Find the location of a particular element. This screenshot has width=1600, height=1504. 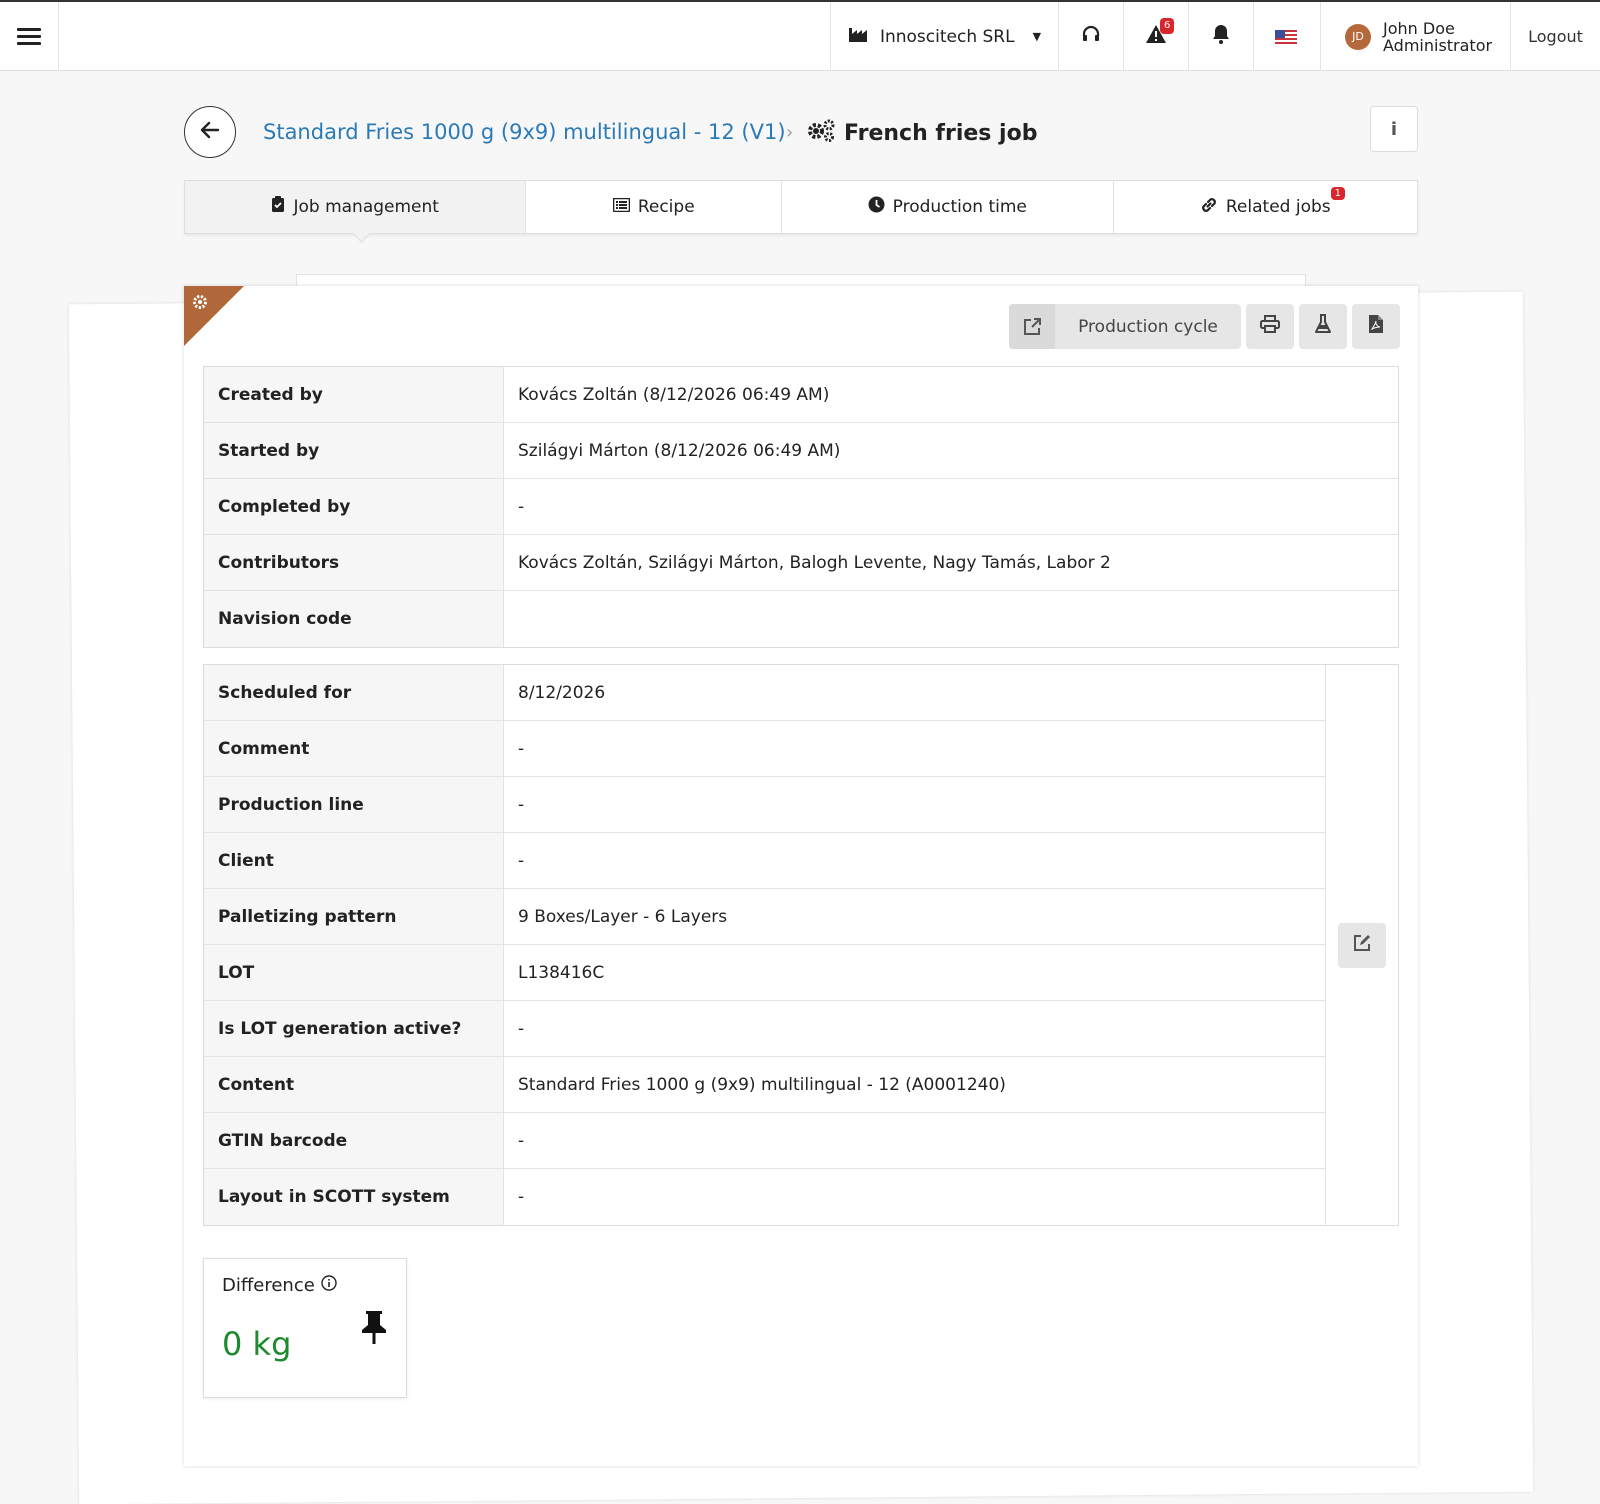

row-value is located at coordinates (951, 619).